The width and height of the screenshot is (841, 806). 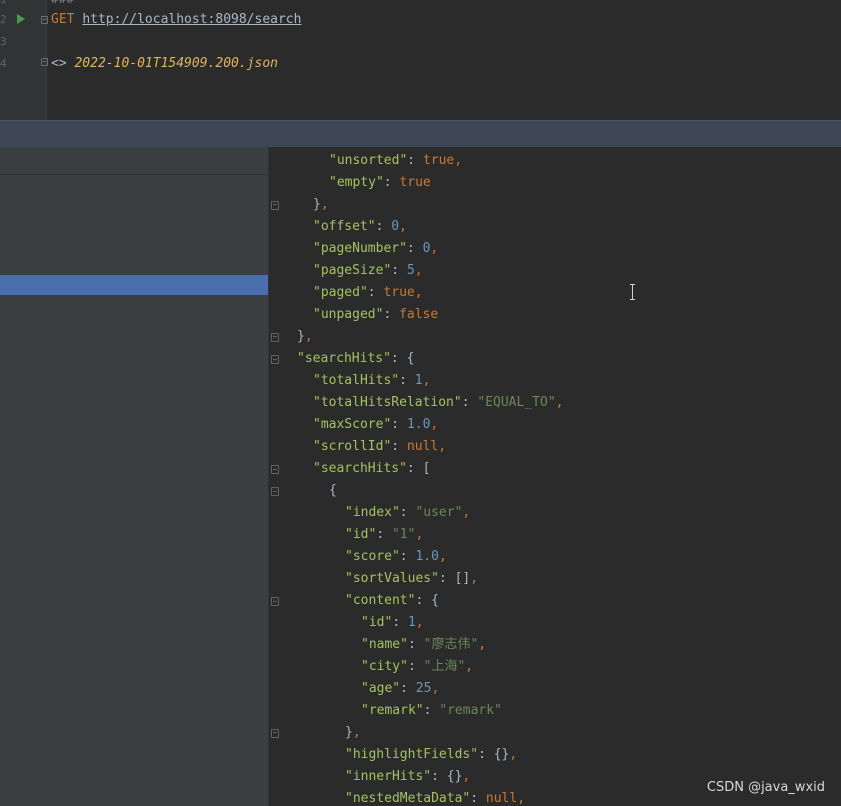 I want to click on json-key: "remark", so click(x=392, y=710).